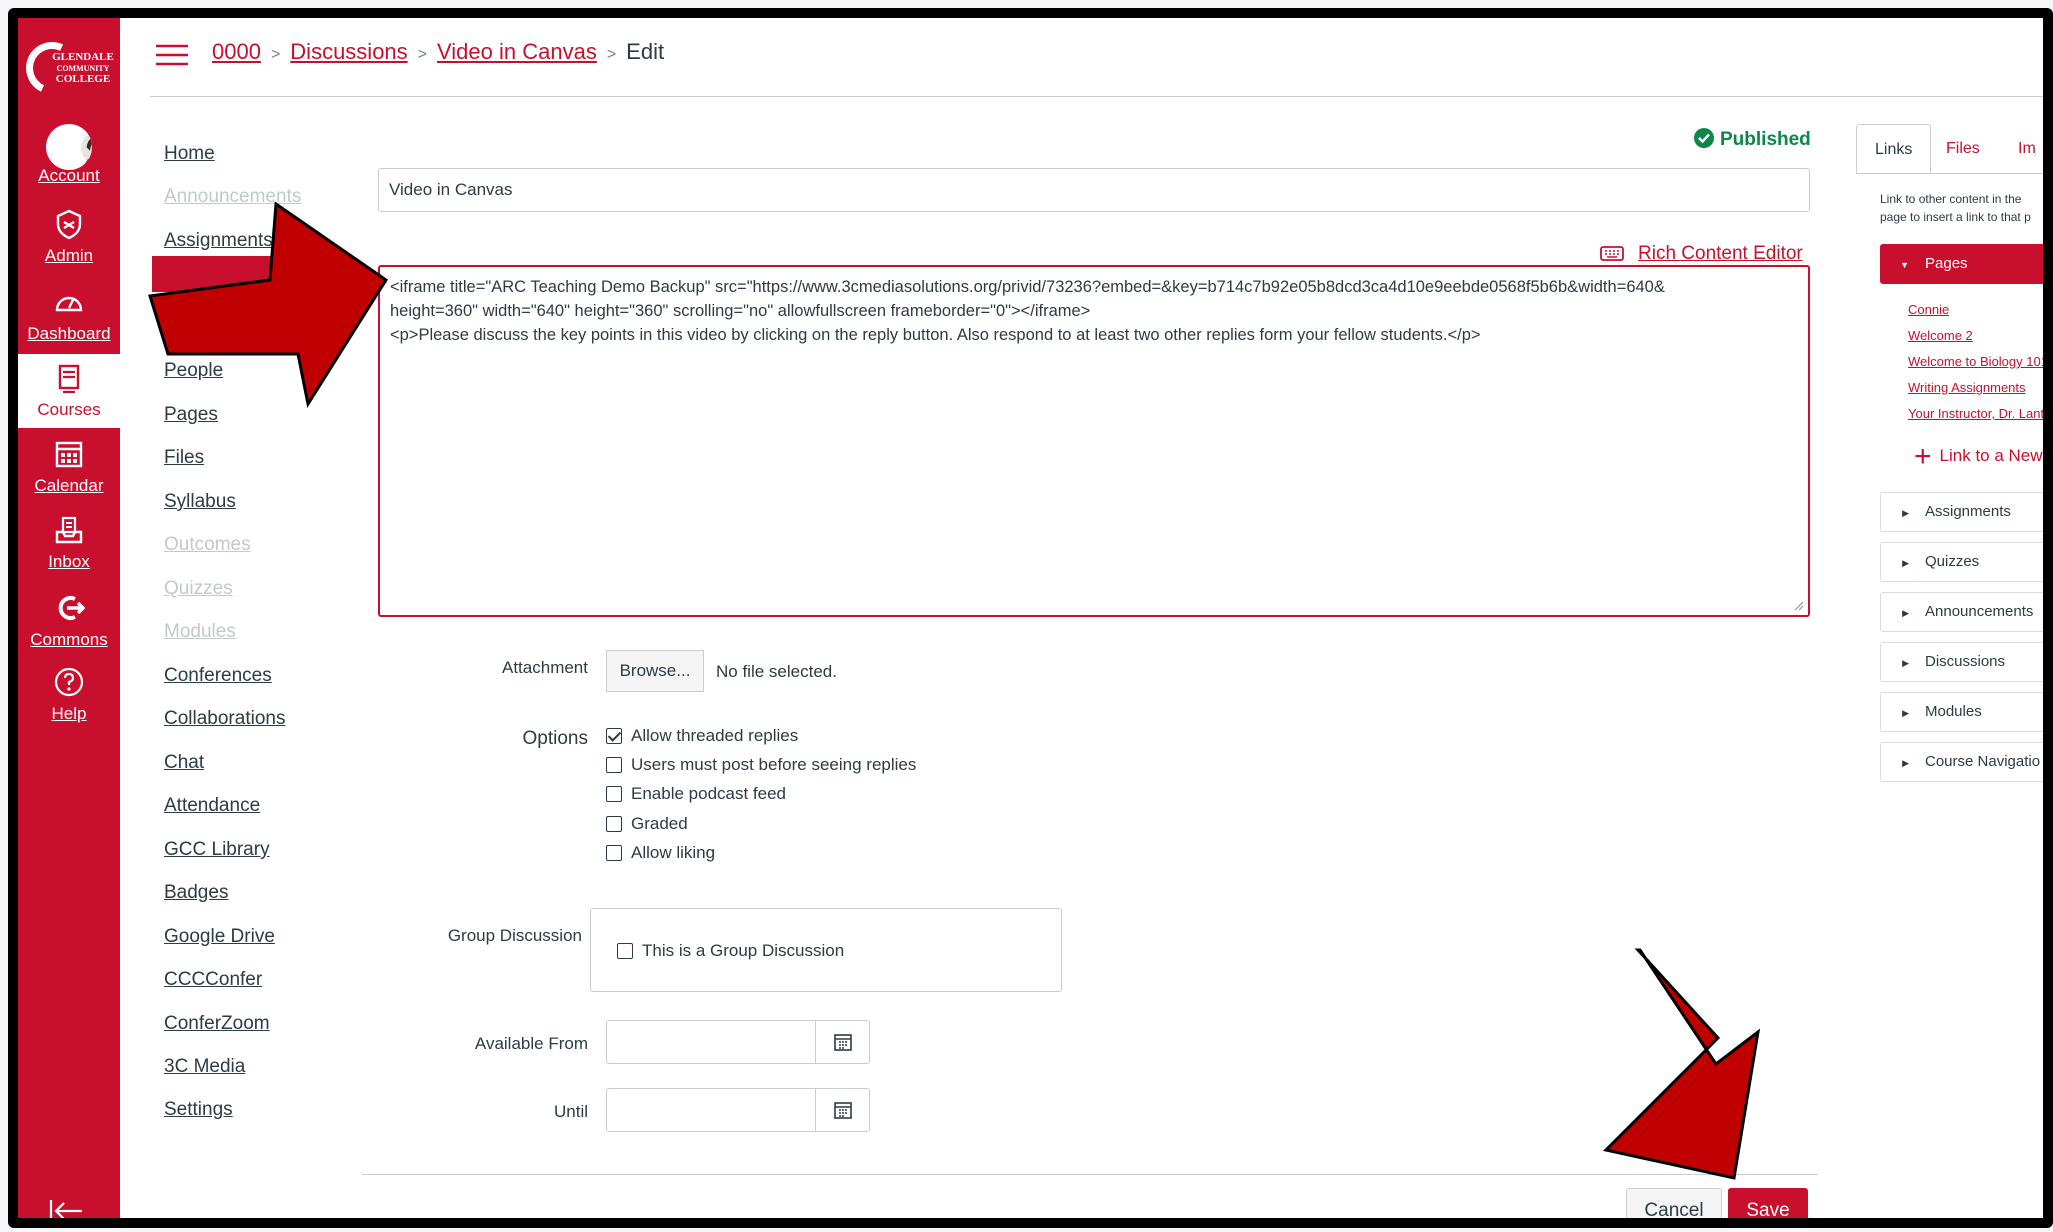 This screenshot has height=1232, width=2053. Describe the element at coordinates (172, 55) in the screenshot. I see `hamburger-menu-icon` at that location.